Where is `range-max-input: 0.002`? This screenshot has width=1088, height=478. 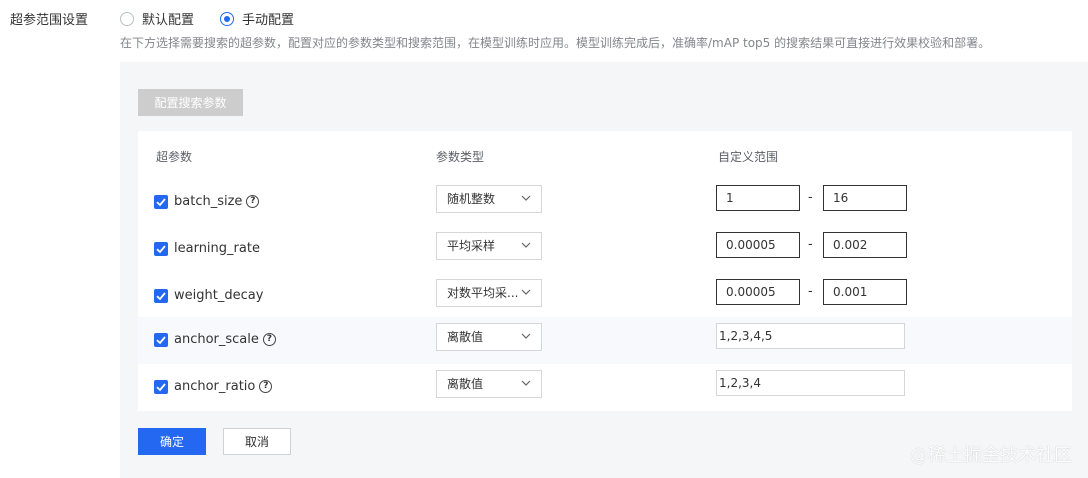 range-max-input: 0.002 is located at coordinates (865, 245).